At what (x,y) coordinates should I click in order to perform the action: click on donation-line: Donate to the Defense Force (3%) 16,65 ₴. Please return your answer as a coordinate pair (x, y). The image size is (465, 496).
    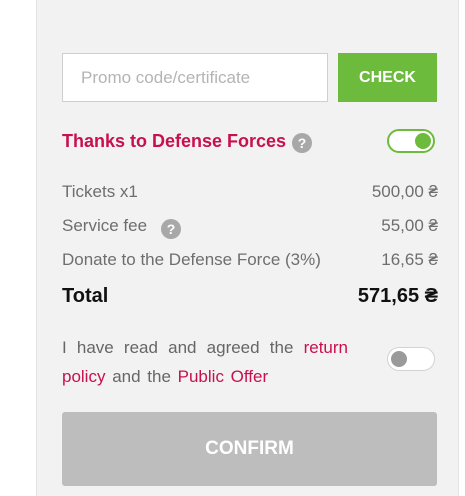
    Looking at the image, I should click on (250, 262).